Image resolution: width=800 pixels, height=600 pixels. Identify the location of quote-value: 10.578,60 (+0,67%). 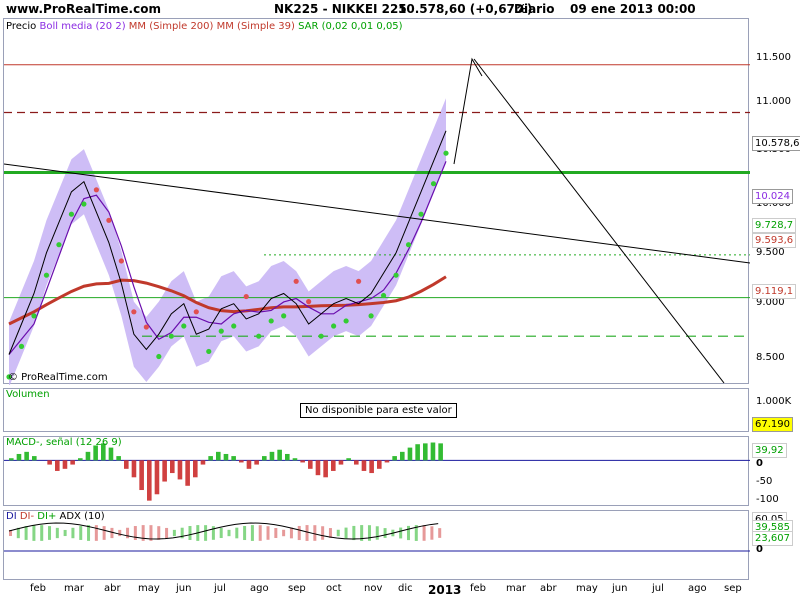
(465, 9).